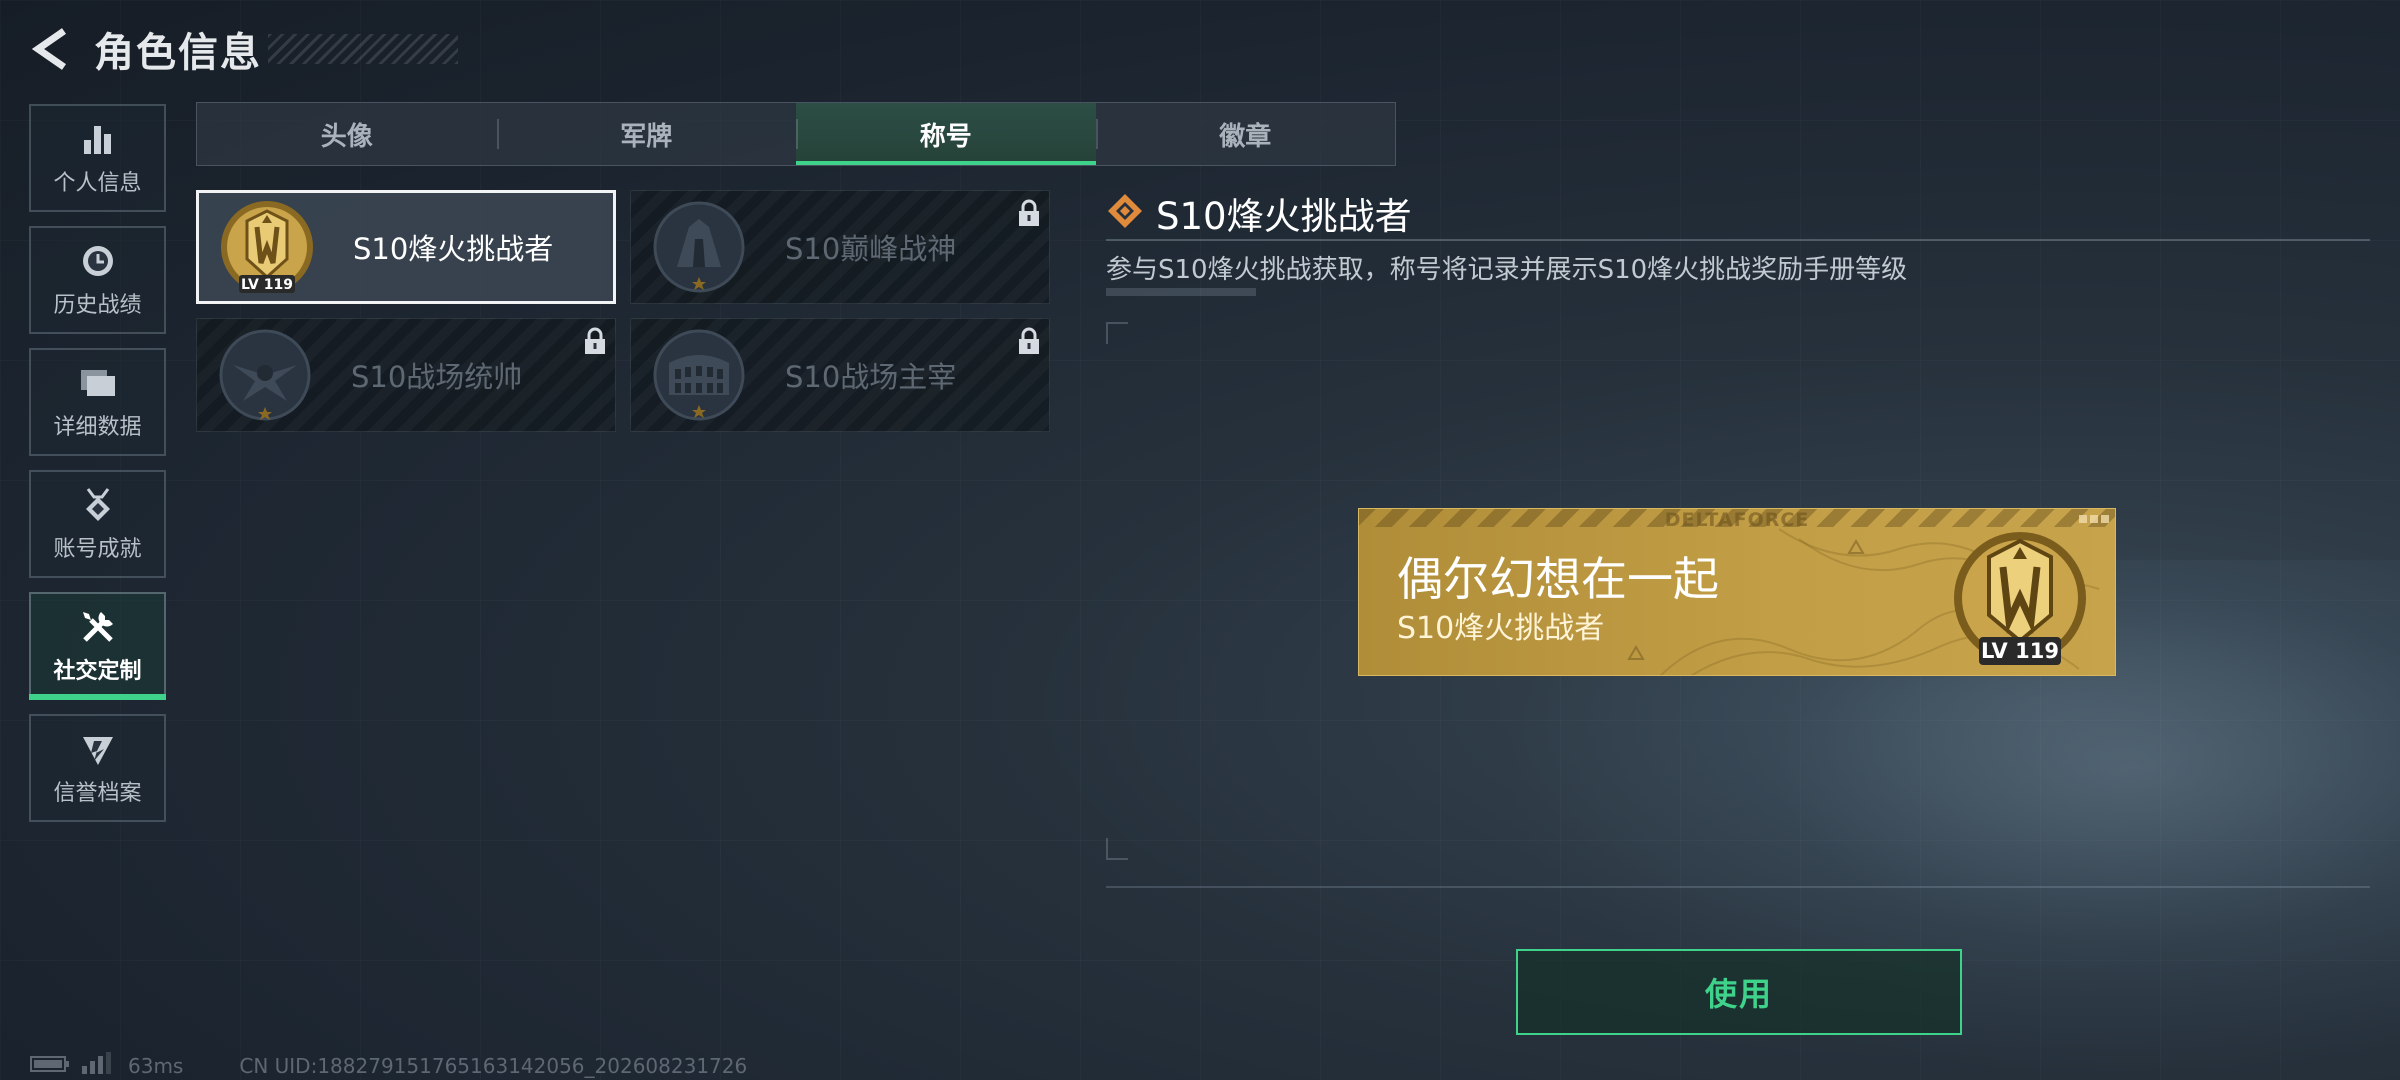 Image resolution: width=2400 pixels, height=1080 pixels. What do you see at coordinates (97, 427) in the screenshot?
I see `sidebar-item-label: 详细数据` at bounding box center [97, 427].